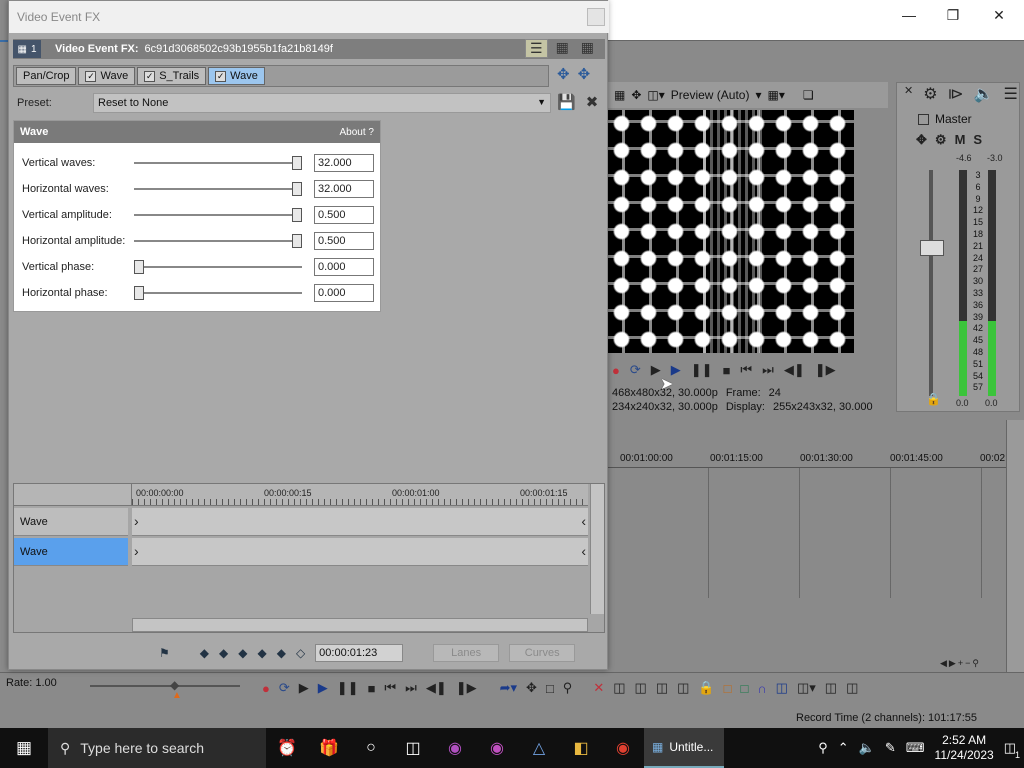 This screenshot has height=768, width=1024. I want to click on preview-quality-dropdown: Preview (Auto), so click(710, 95).